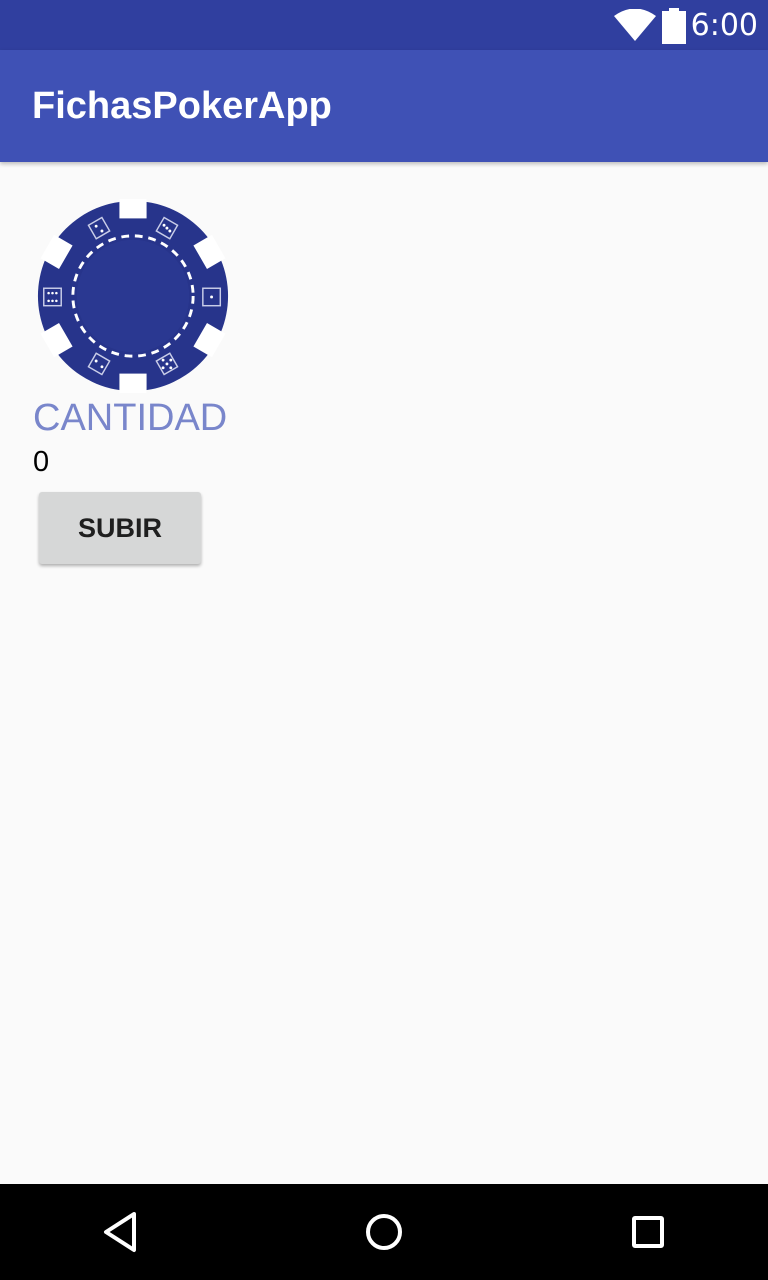  I want to click on poker-chip-icon, so click(133, 296).